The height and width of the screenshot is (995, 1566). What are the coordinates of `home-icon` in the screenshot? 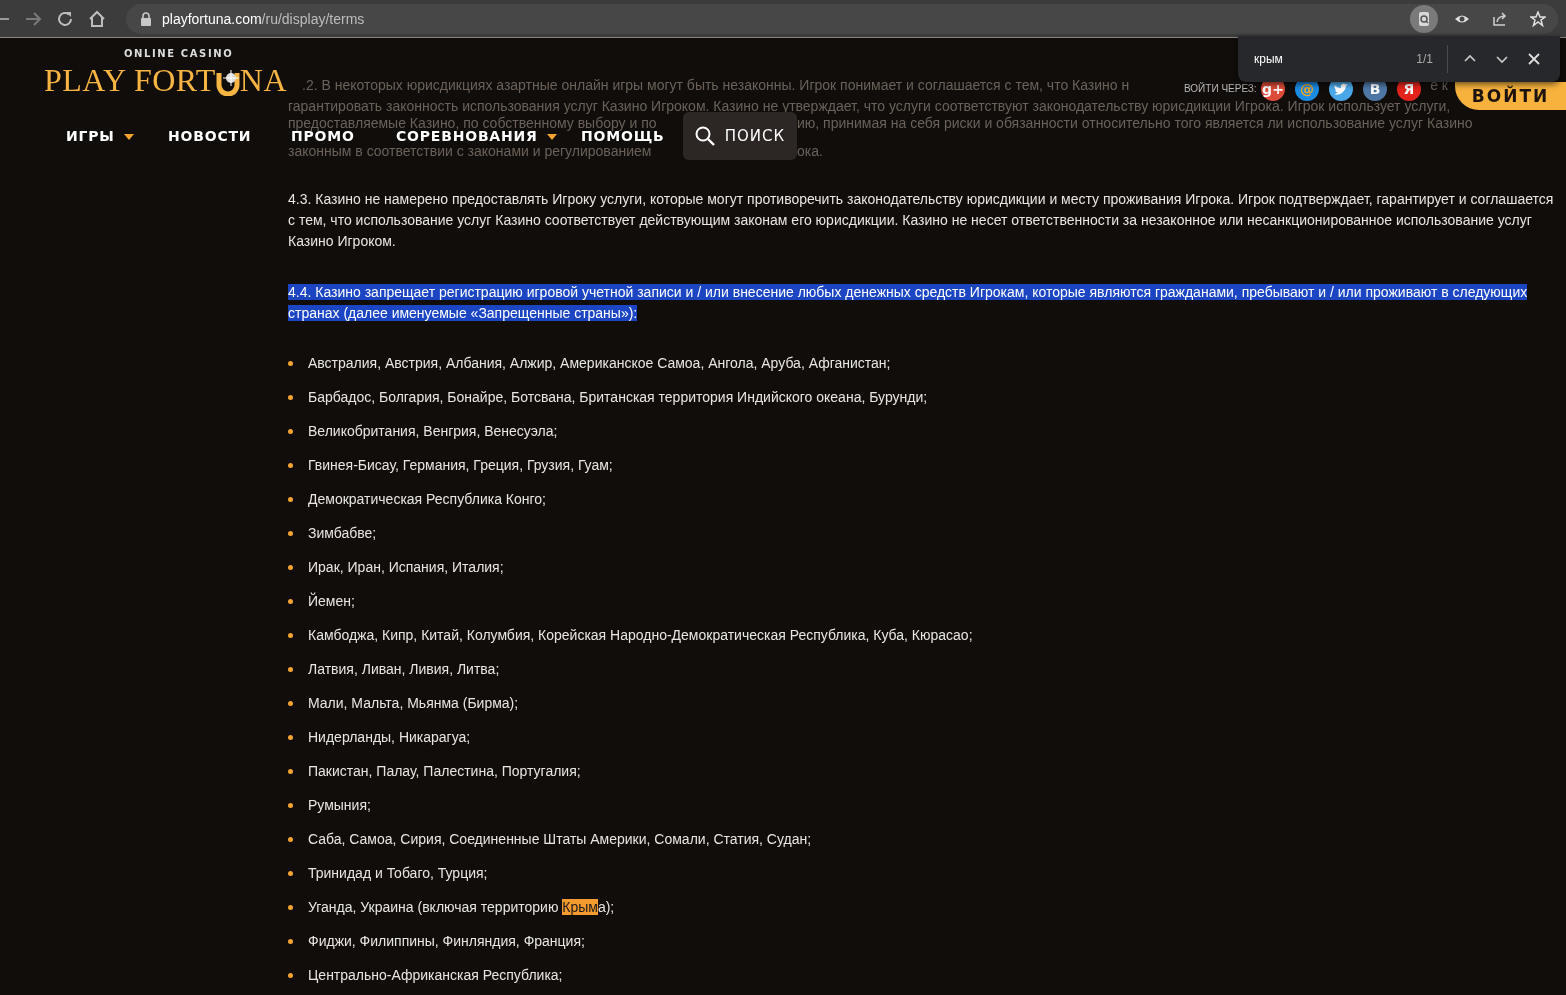 It's located at (97, 18).